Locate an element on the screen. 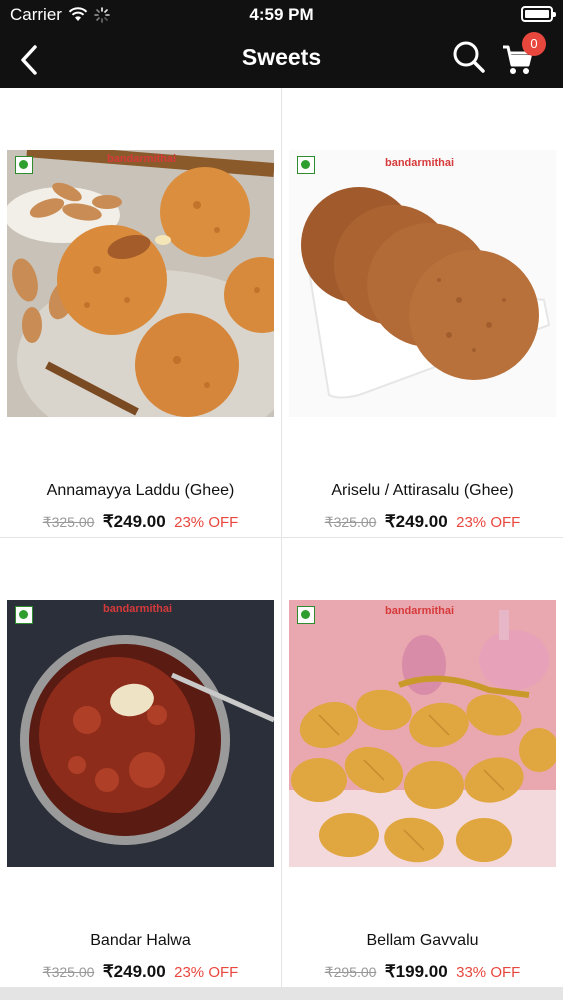 This screenshot has height=1000, width=563. product-name: Bellam Gavvalu is located at coordinates (422, 940).